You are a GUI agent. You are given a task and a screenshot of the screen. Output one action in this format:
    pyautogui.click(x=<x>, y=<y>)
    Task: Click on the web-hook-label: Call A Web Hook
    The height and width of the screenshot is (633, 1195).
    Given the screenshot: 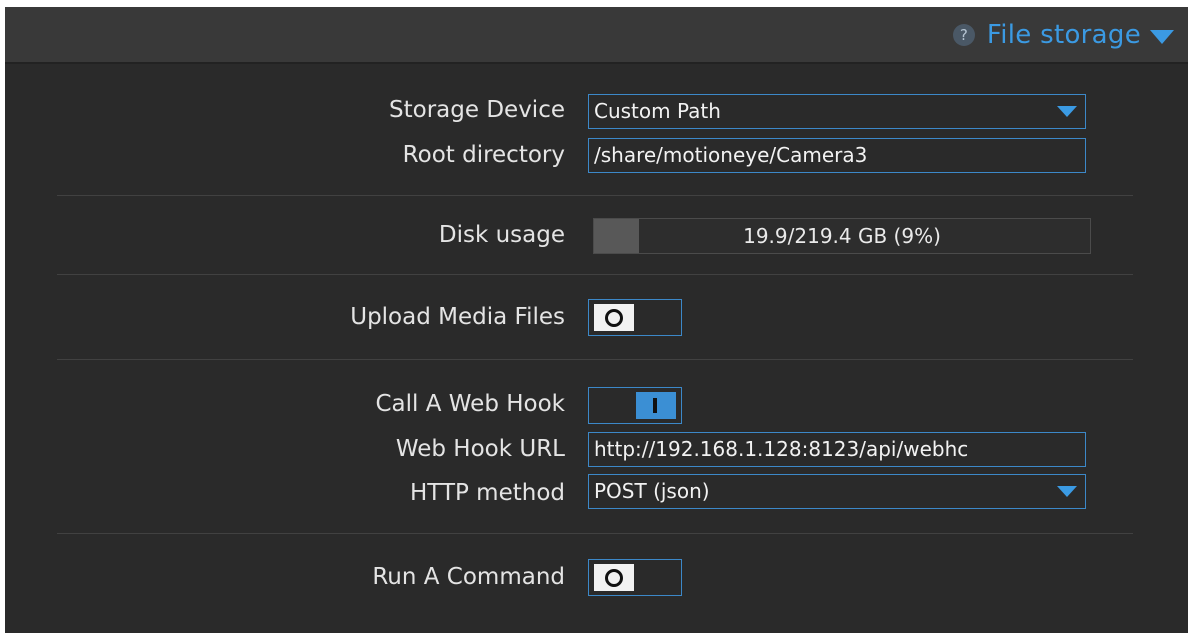 What is the action you would take?
    pyautogui.click(x=470, y=404)
    